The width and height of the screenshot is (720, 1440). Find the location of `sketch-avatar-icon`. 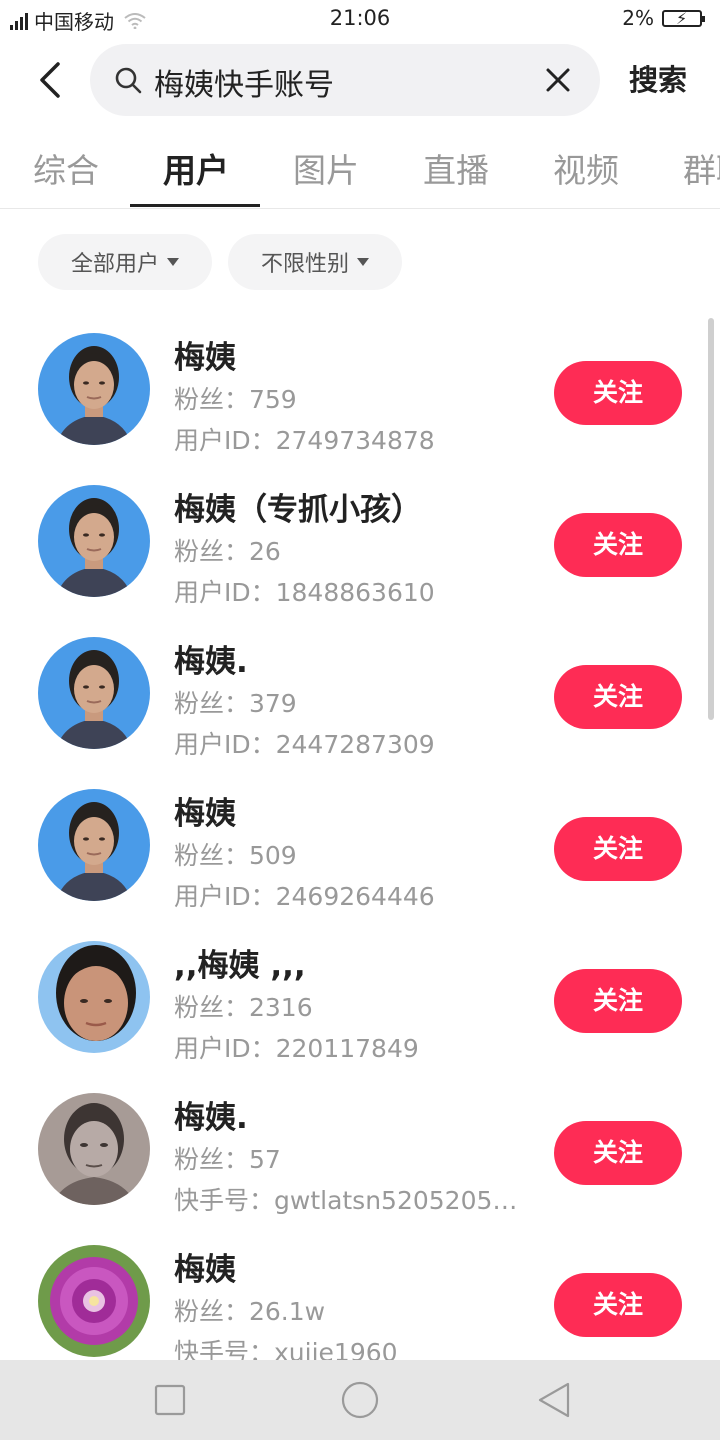

sketch-avatar-icon is located at coordinates (94, 1149).